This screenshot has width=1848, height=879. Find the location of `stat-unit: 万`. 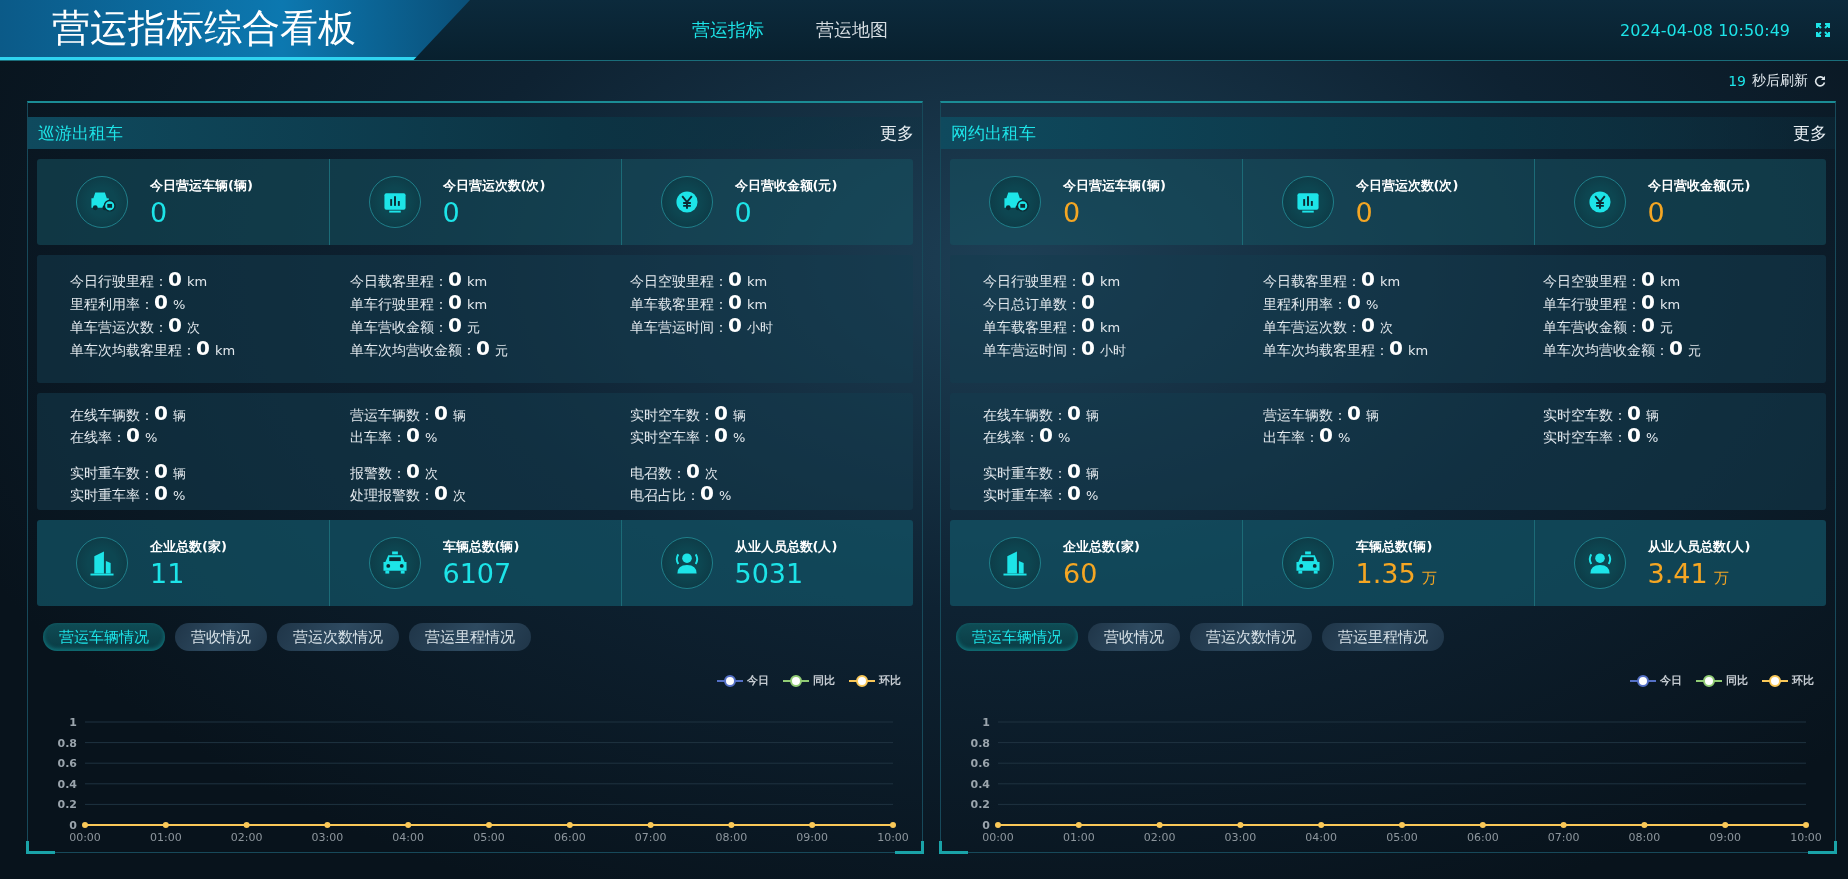

stat-unit: 万 is located at coordinates (1429, 578).